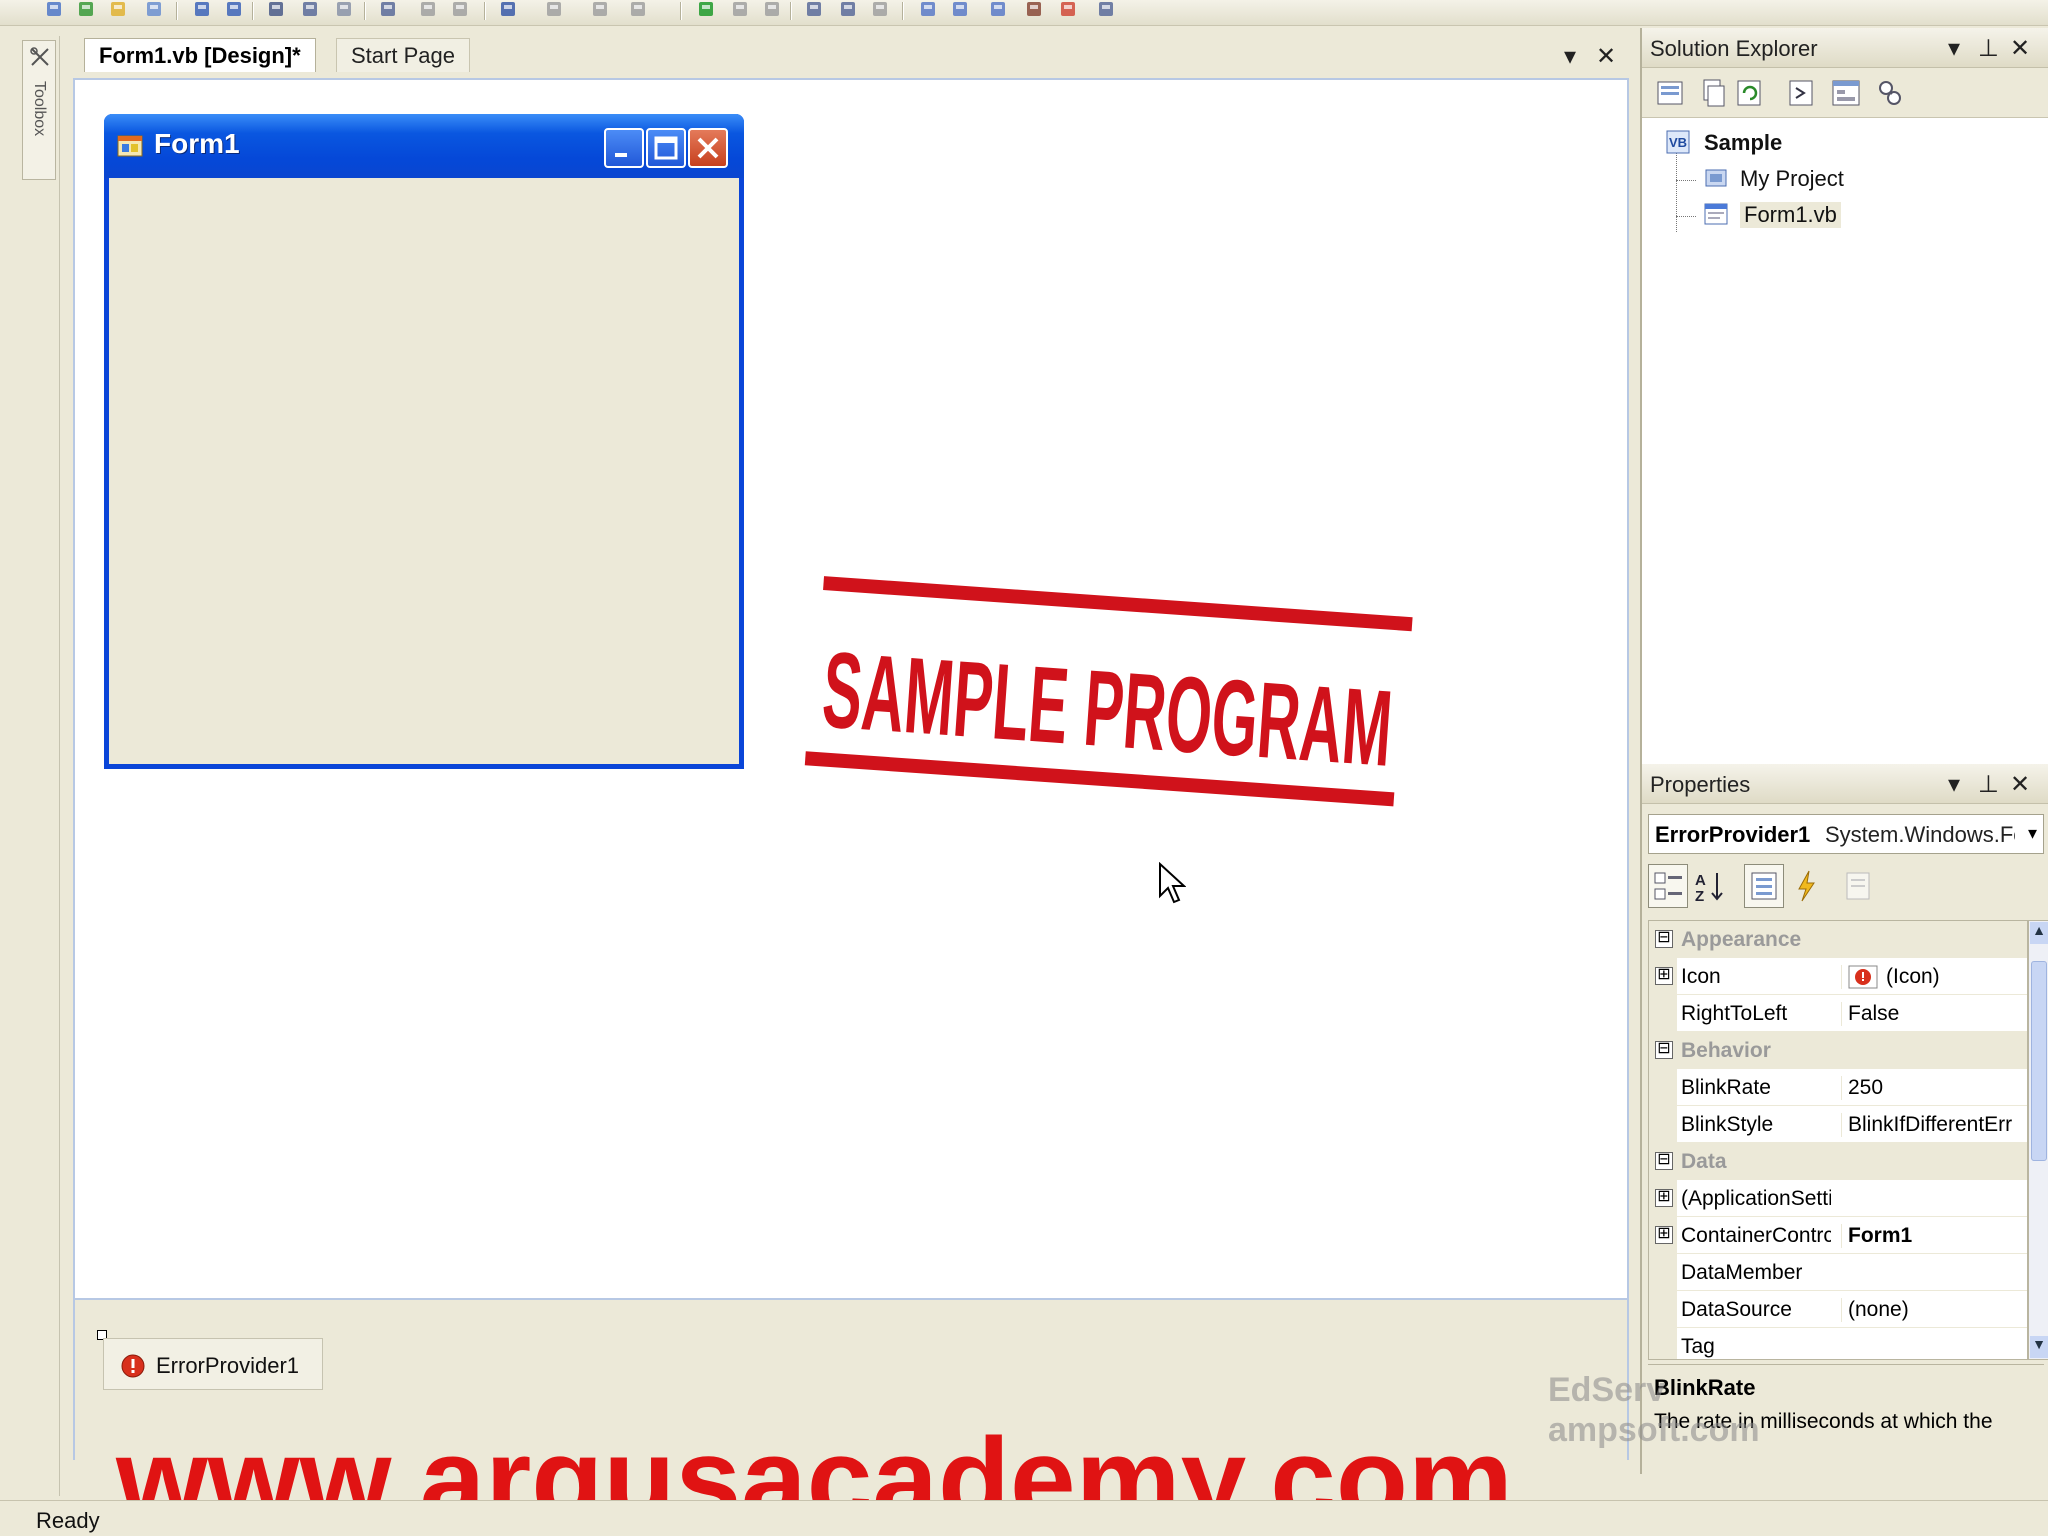 The width and height of the screenshot is (2048, 1536). Describe the element at coordinates (1790, 215) in the screenshot. I see `tree-item-form1-vb: Form1.vb` at that location.